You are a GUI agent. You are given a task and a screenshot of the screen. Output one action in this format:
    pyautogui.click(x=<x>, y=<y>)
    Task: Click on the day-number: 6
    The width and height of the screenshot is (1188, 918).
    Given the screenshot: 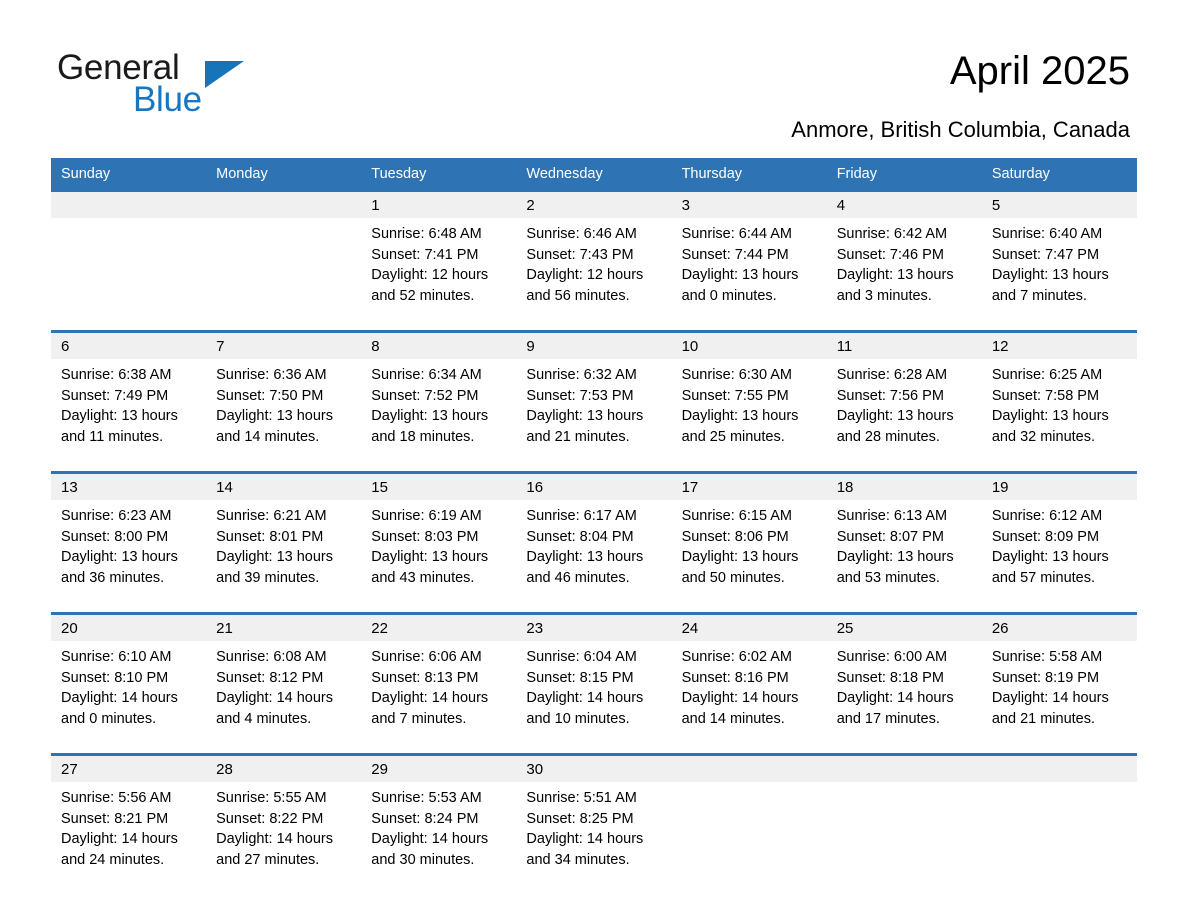 What is the action you would take?
    pyautogui.click(x=129, y=344)
    